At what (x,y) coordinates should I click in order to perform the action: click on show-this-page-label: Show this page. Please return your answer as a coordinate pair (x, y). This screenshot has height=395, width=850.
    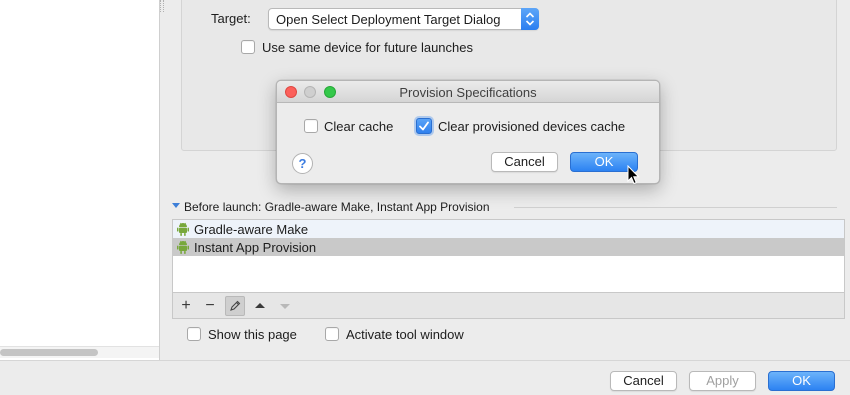
    Looking at the image, I should click on (252, 334).